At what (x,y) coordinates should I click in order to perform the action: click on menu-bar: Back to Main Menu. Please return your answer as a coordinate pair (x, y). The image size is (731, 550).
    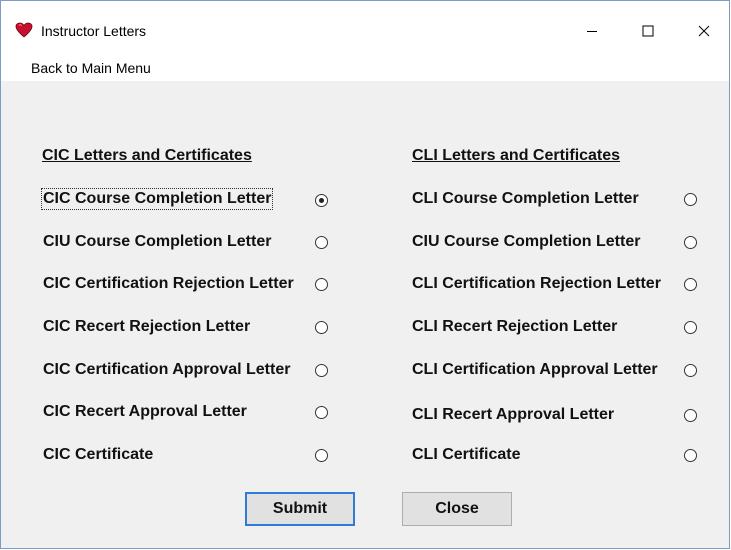
    Looking at the image, I should click on (365, 67).